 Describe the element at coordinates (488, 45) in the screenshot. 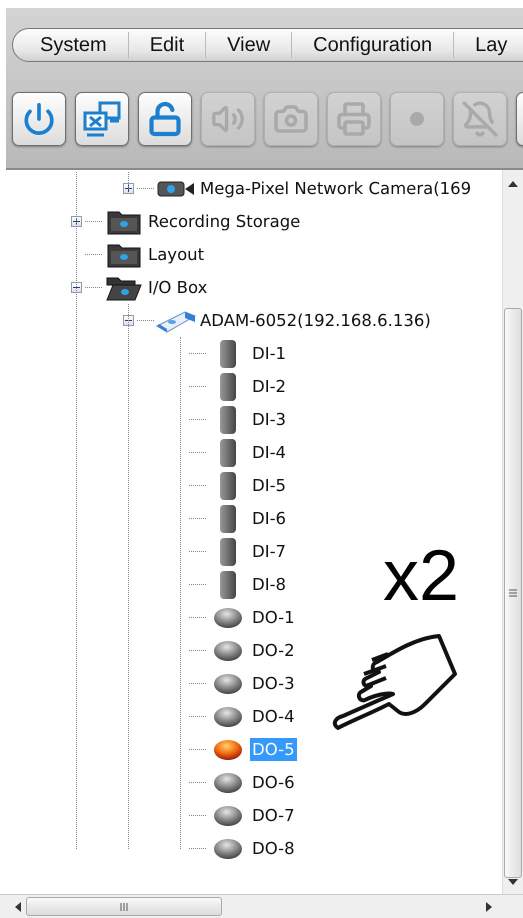

I see `menu-item: Lay` at that location.